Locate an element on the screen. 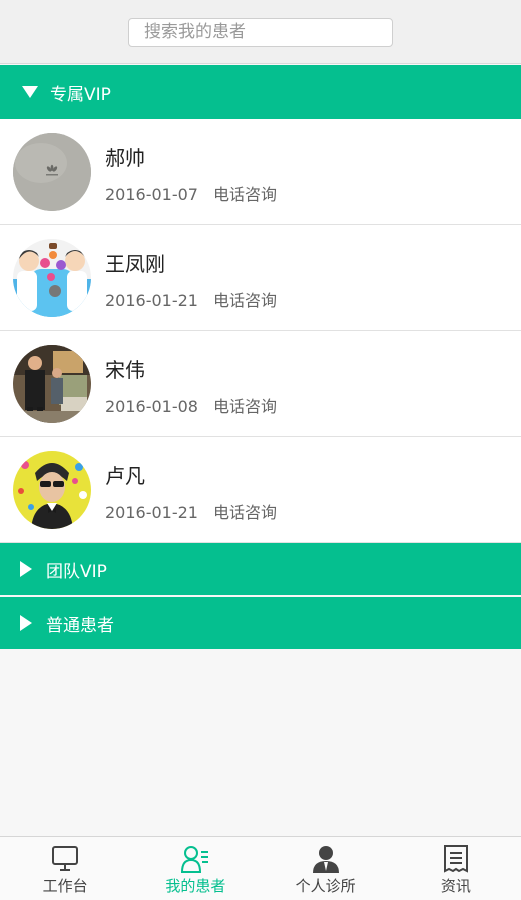 This screenshot has width=521, height=900. patients-icon is located at coordinates (195, 859).